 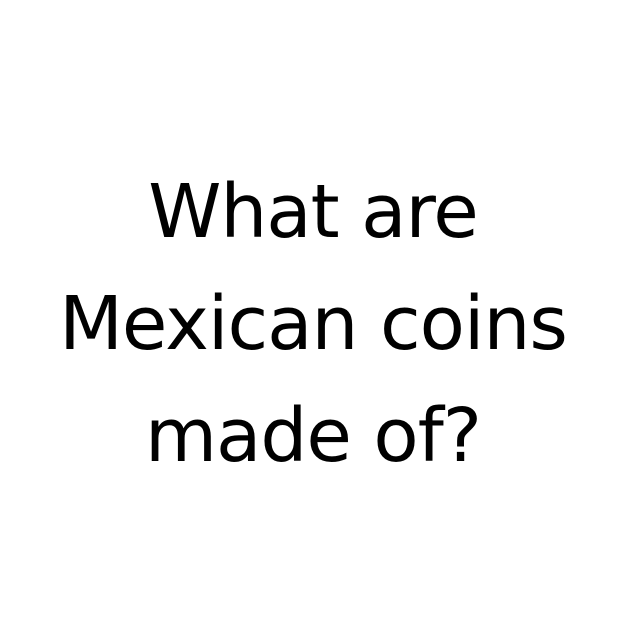 What do you see at coordinates (313, 436) in the screenshot?
I see `question-line-3: made of?` at bounding box center [313, 436].